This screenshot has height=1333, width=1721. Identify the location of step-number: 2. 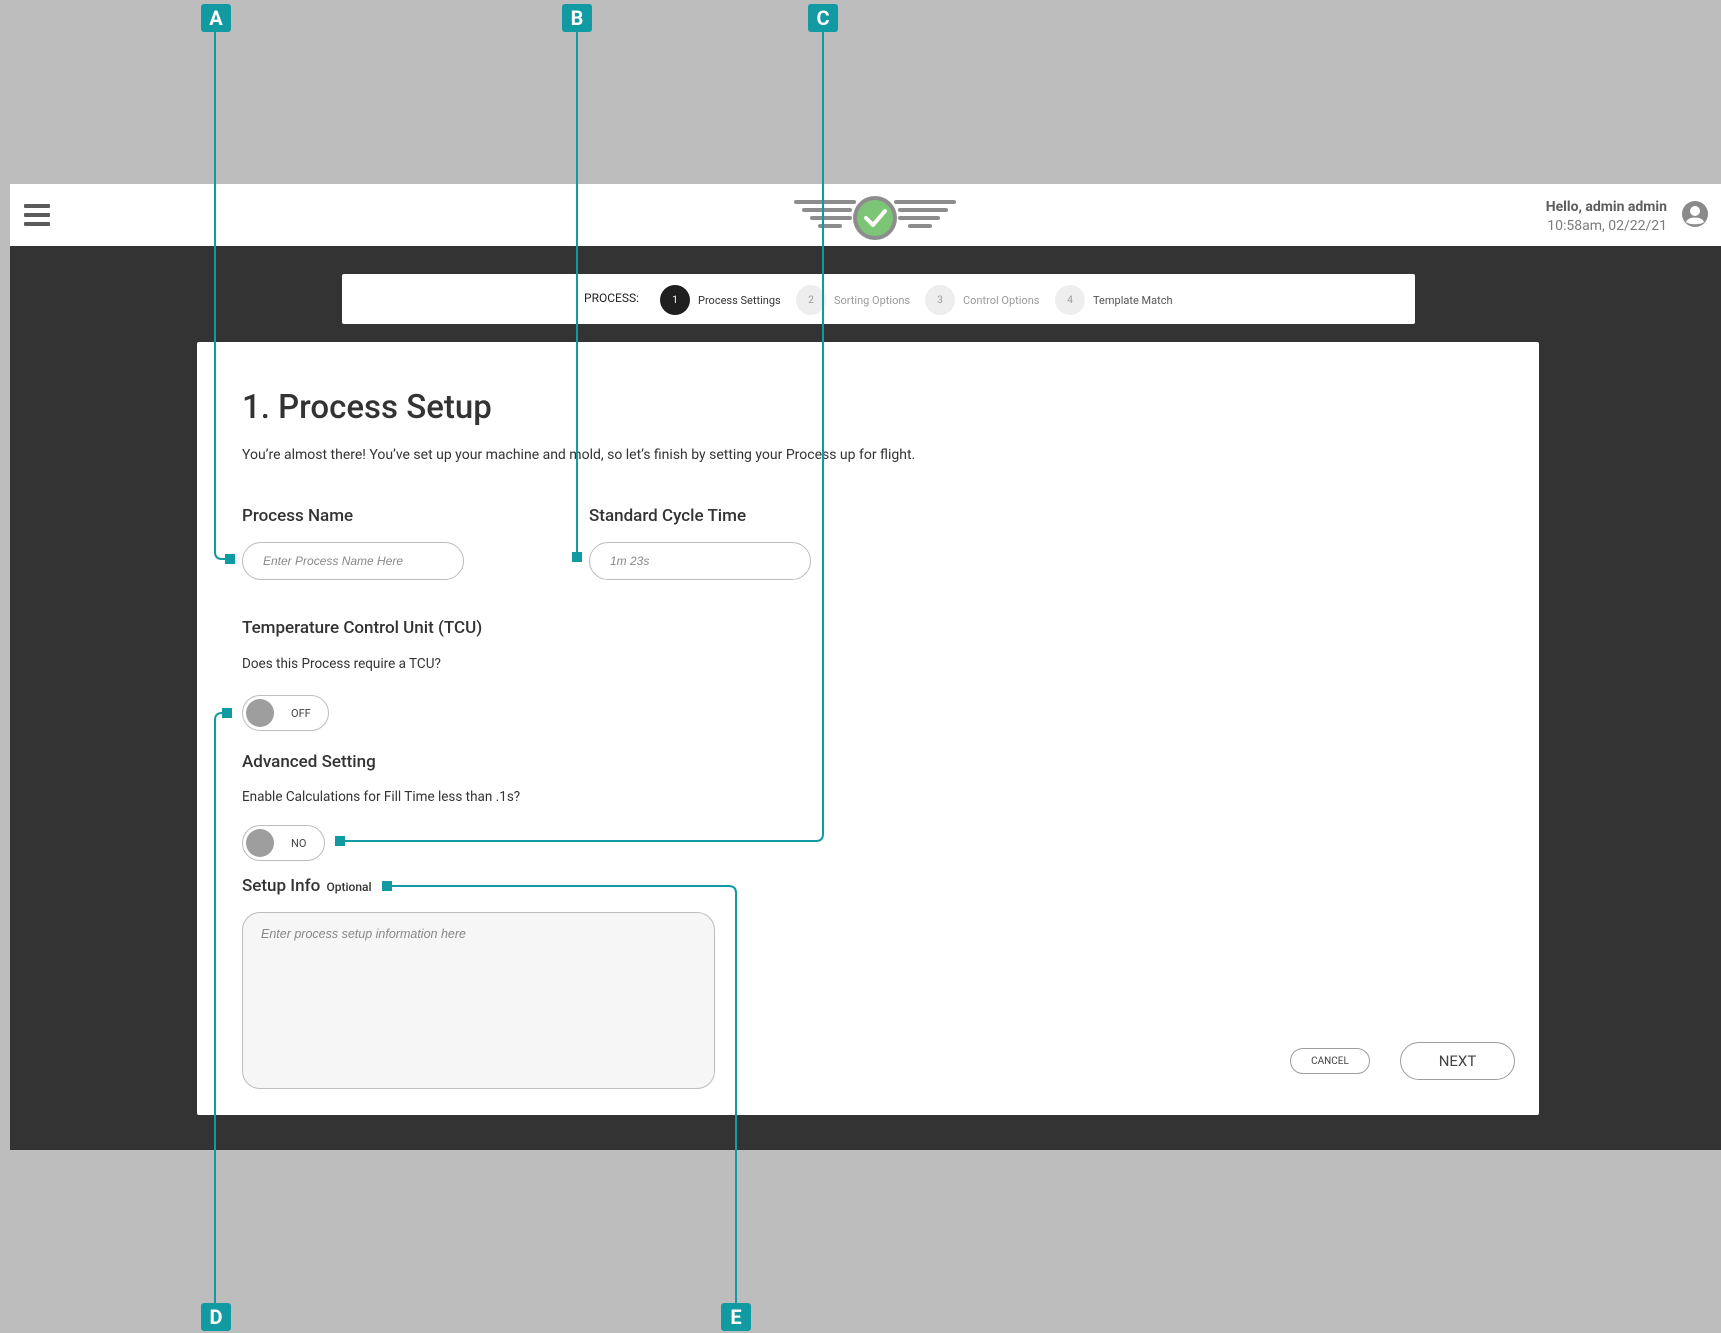
(811, 300).